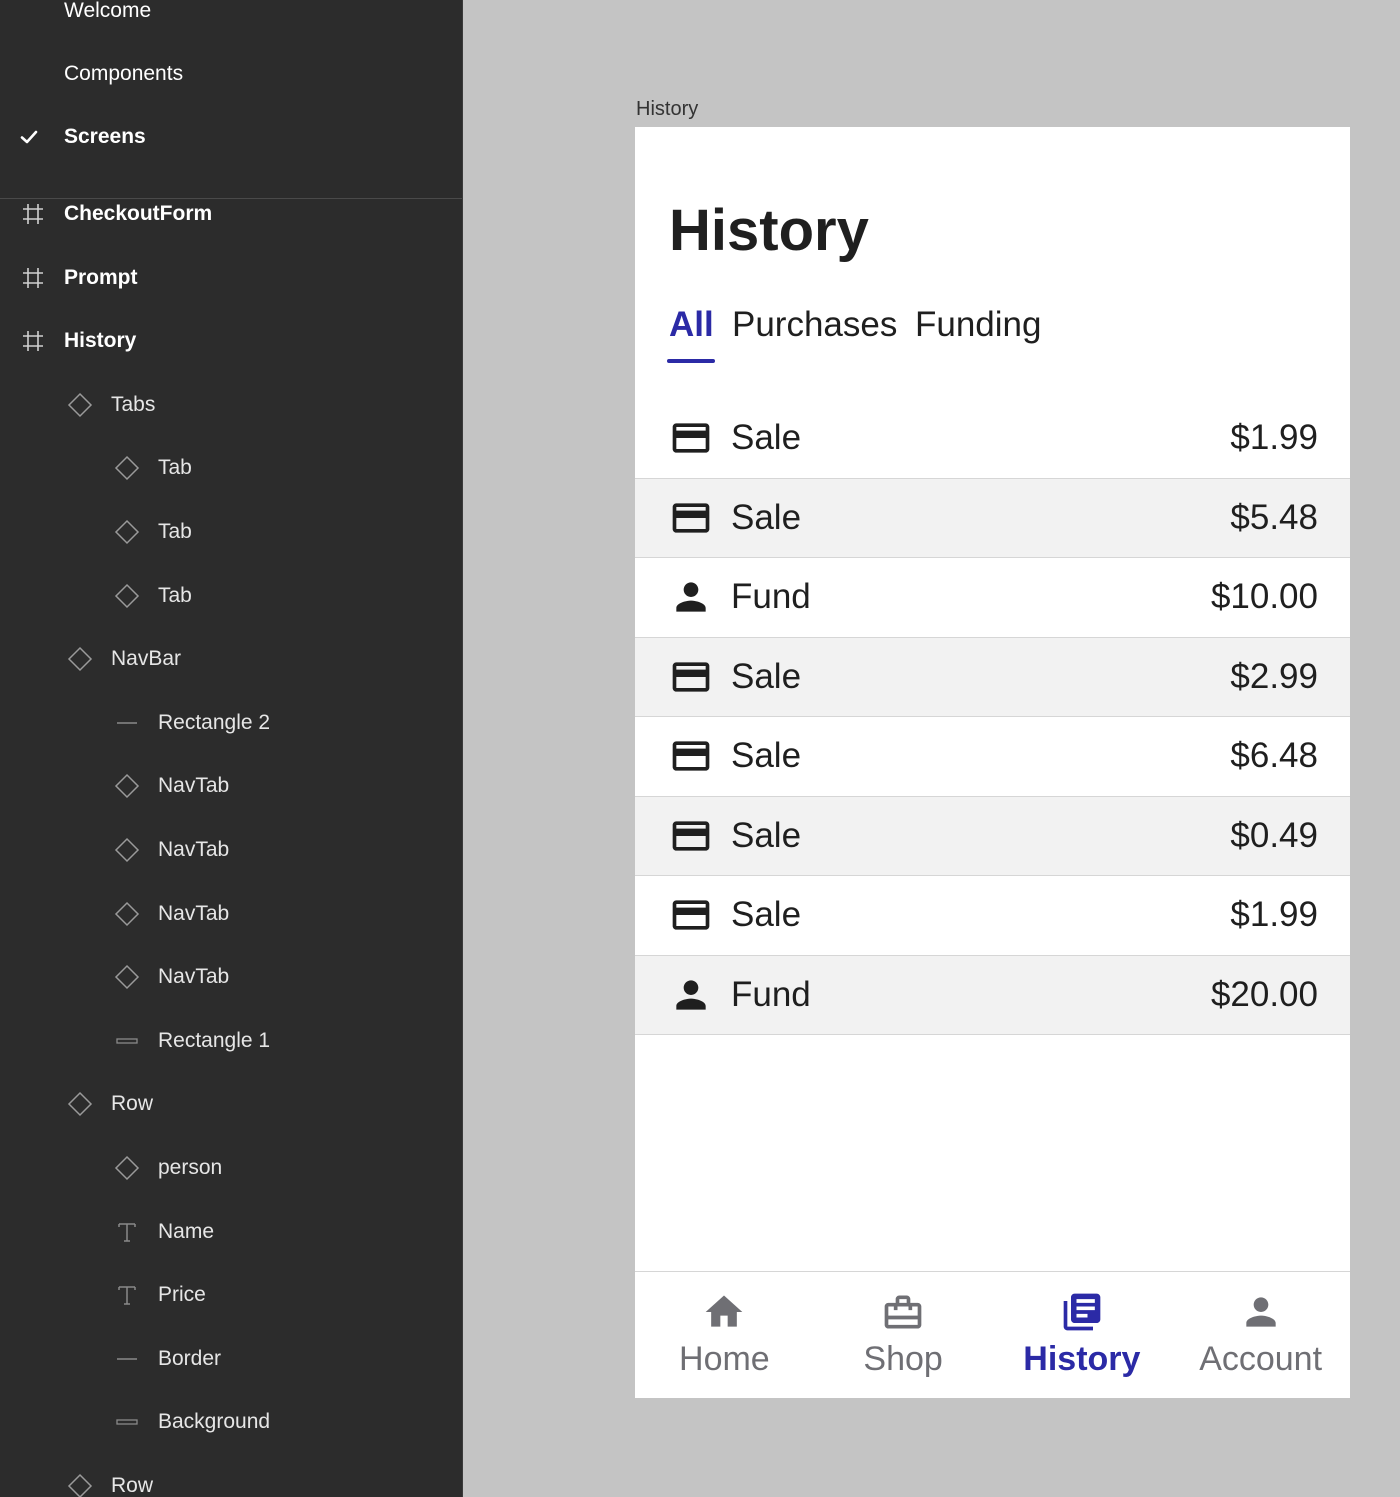 The width and height of the screenshot is (1400, 1497). What do you see at coordinates (1082, 1335) in the screenshot?
I see `nav-tab-history: History` at bounding box center [1082, 1335].